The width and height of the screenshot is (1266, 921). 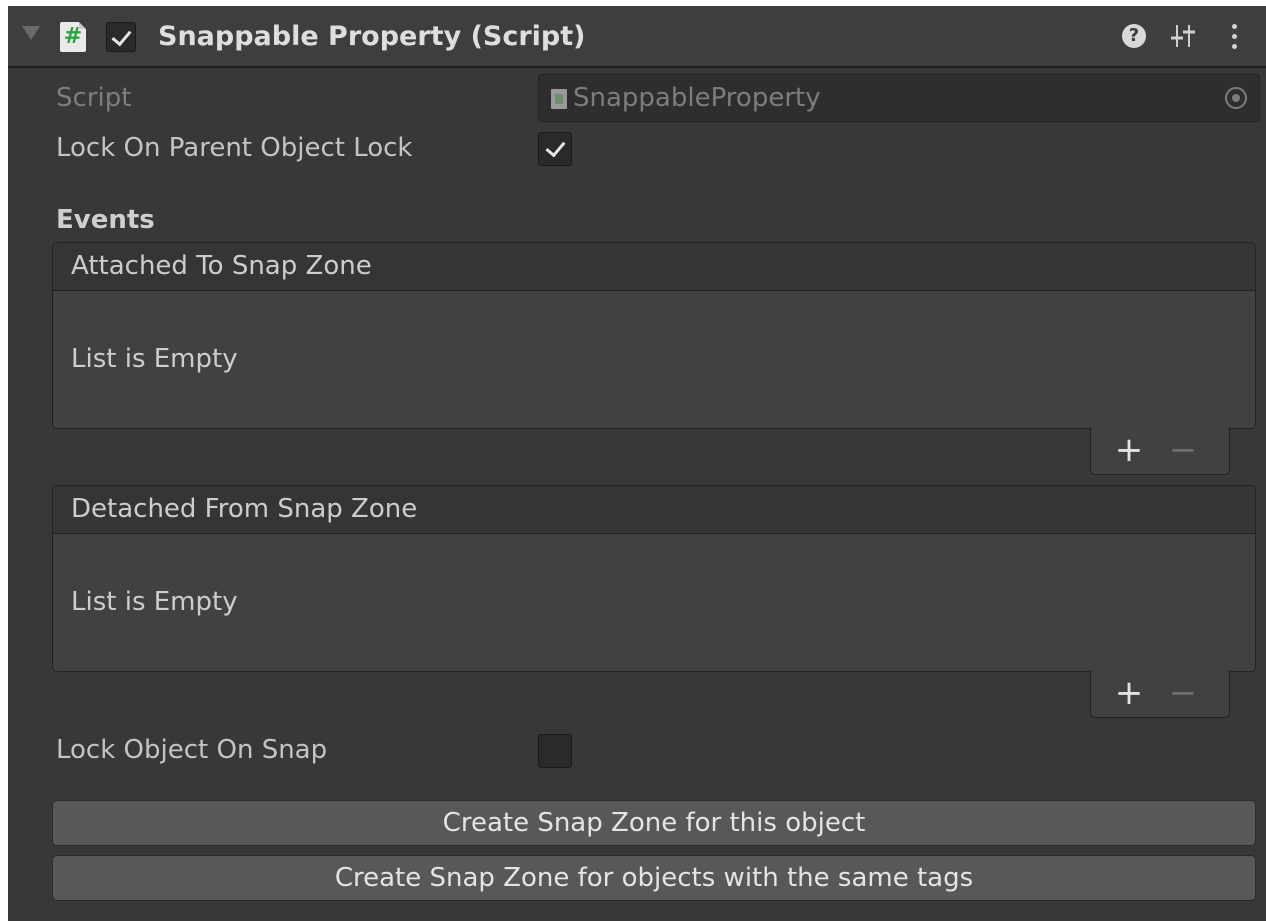 I want to click on script-object-value: SnappableProperty, so click(x=697, y=98).